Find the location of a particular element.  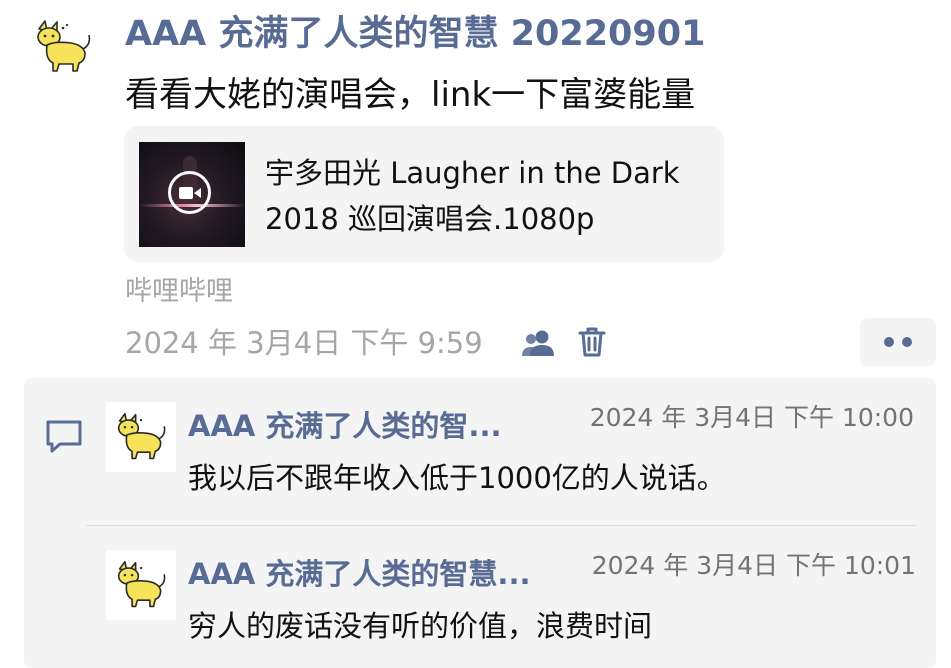

friend-visibility-icon is located at coordinates (538, 343).